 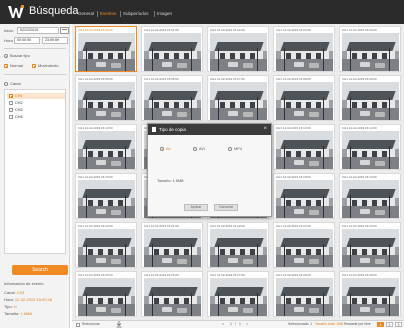 I want to click on cancel-button: Cancelar, so click(x=226, y=207).